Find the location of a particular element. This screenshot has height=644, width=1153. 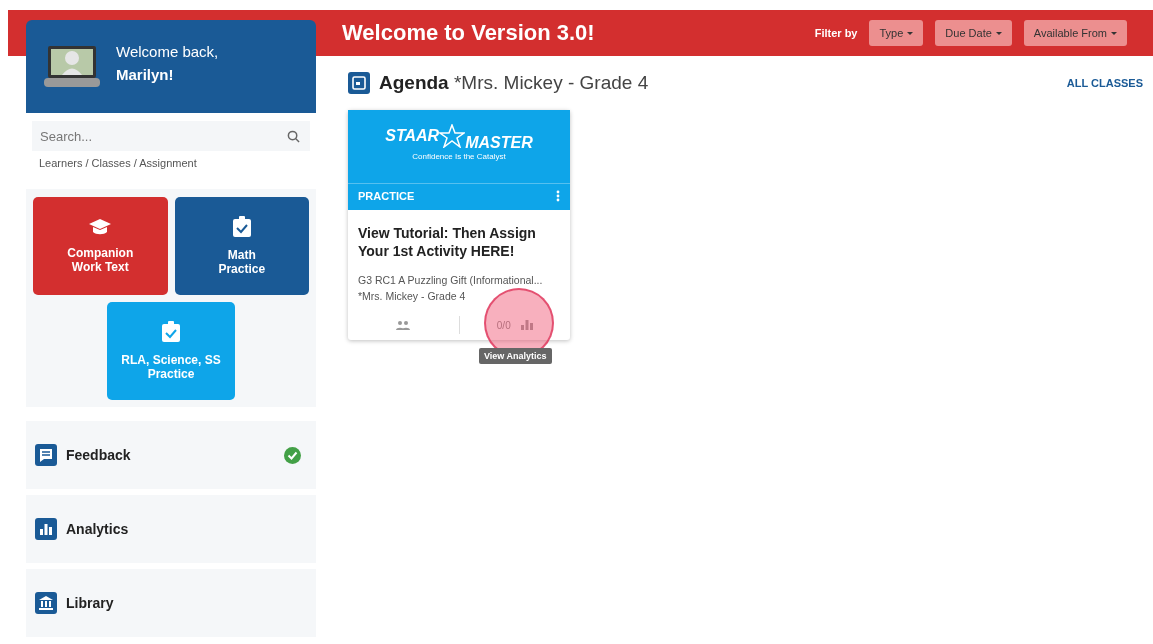

filter-dropdown: Type is located at coordinates (896, 33).